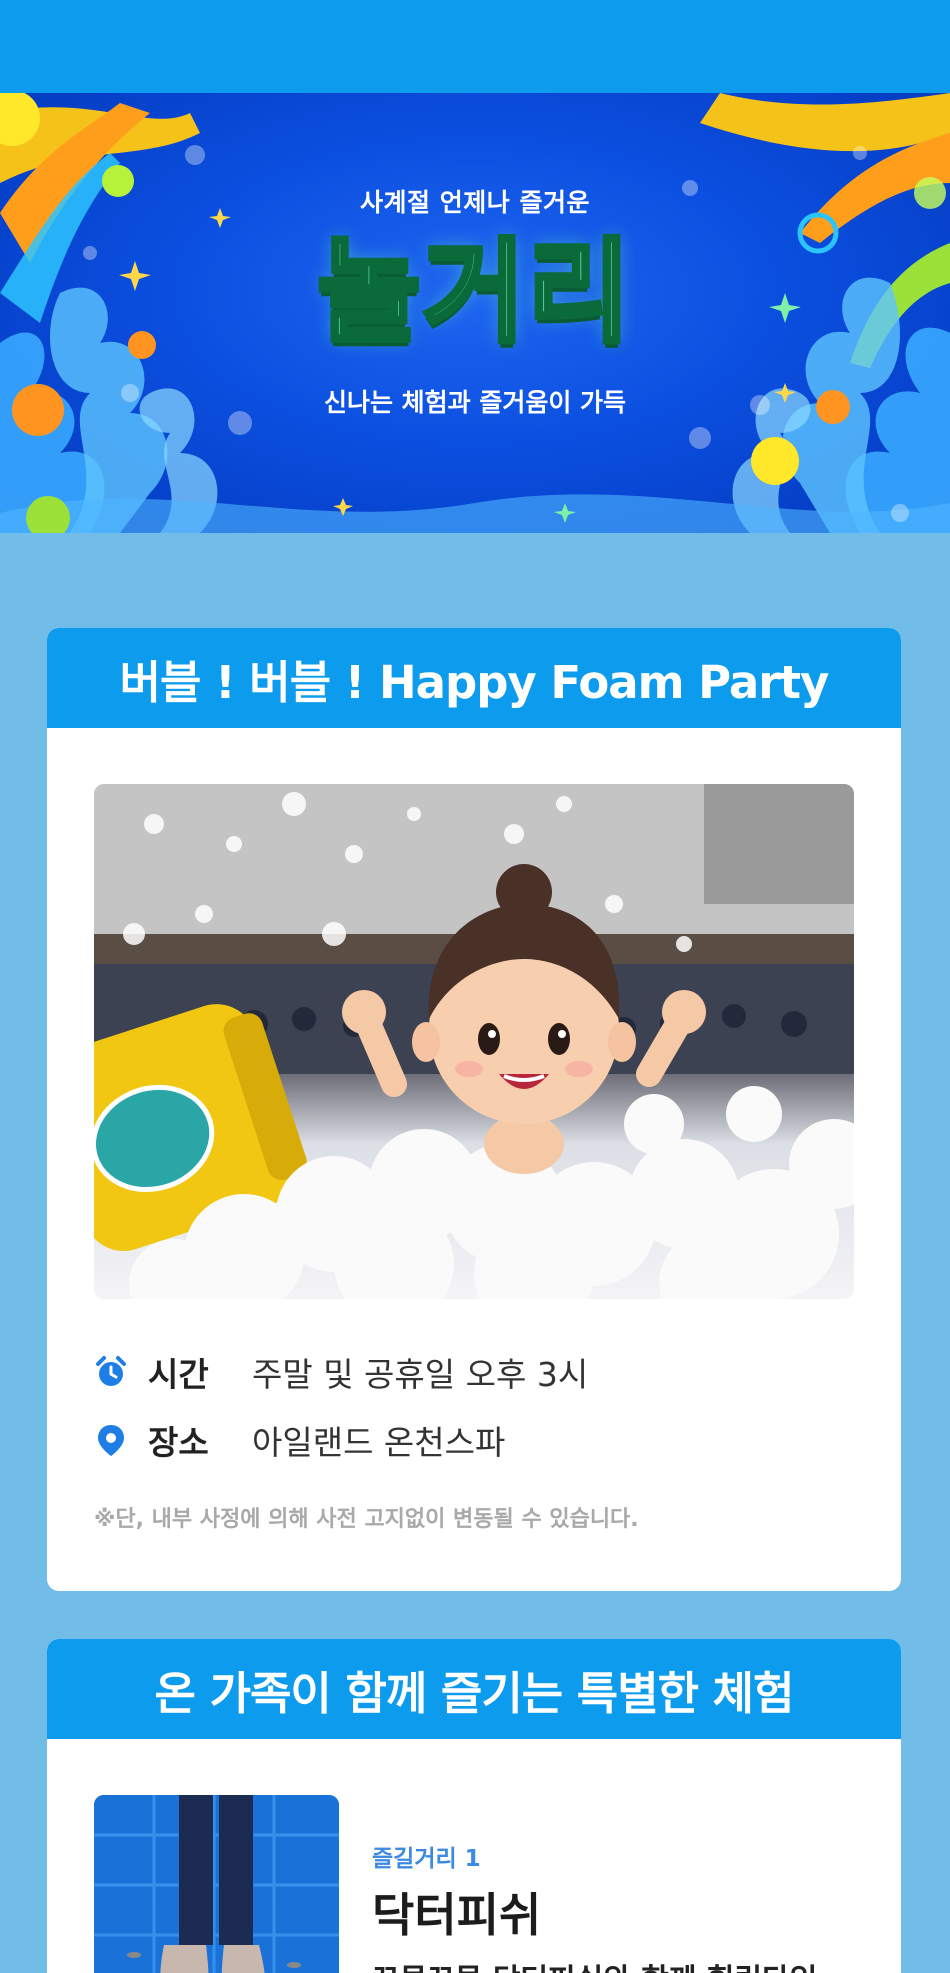  Describe the element at coordinates (111, 1371) in the screenshot. I see `alarm-clock-icon` at that location.